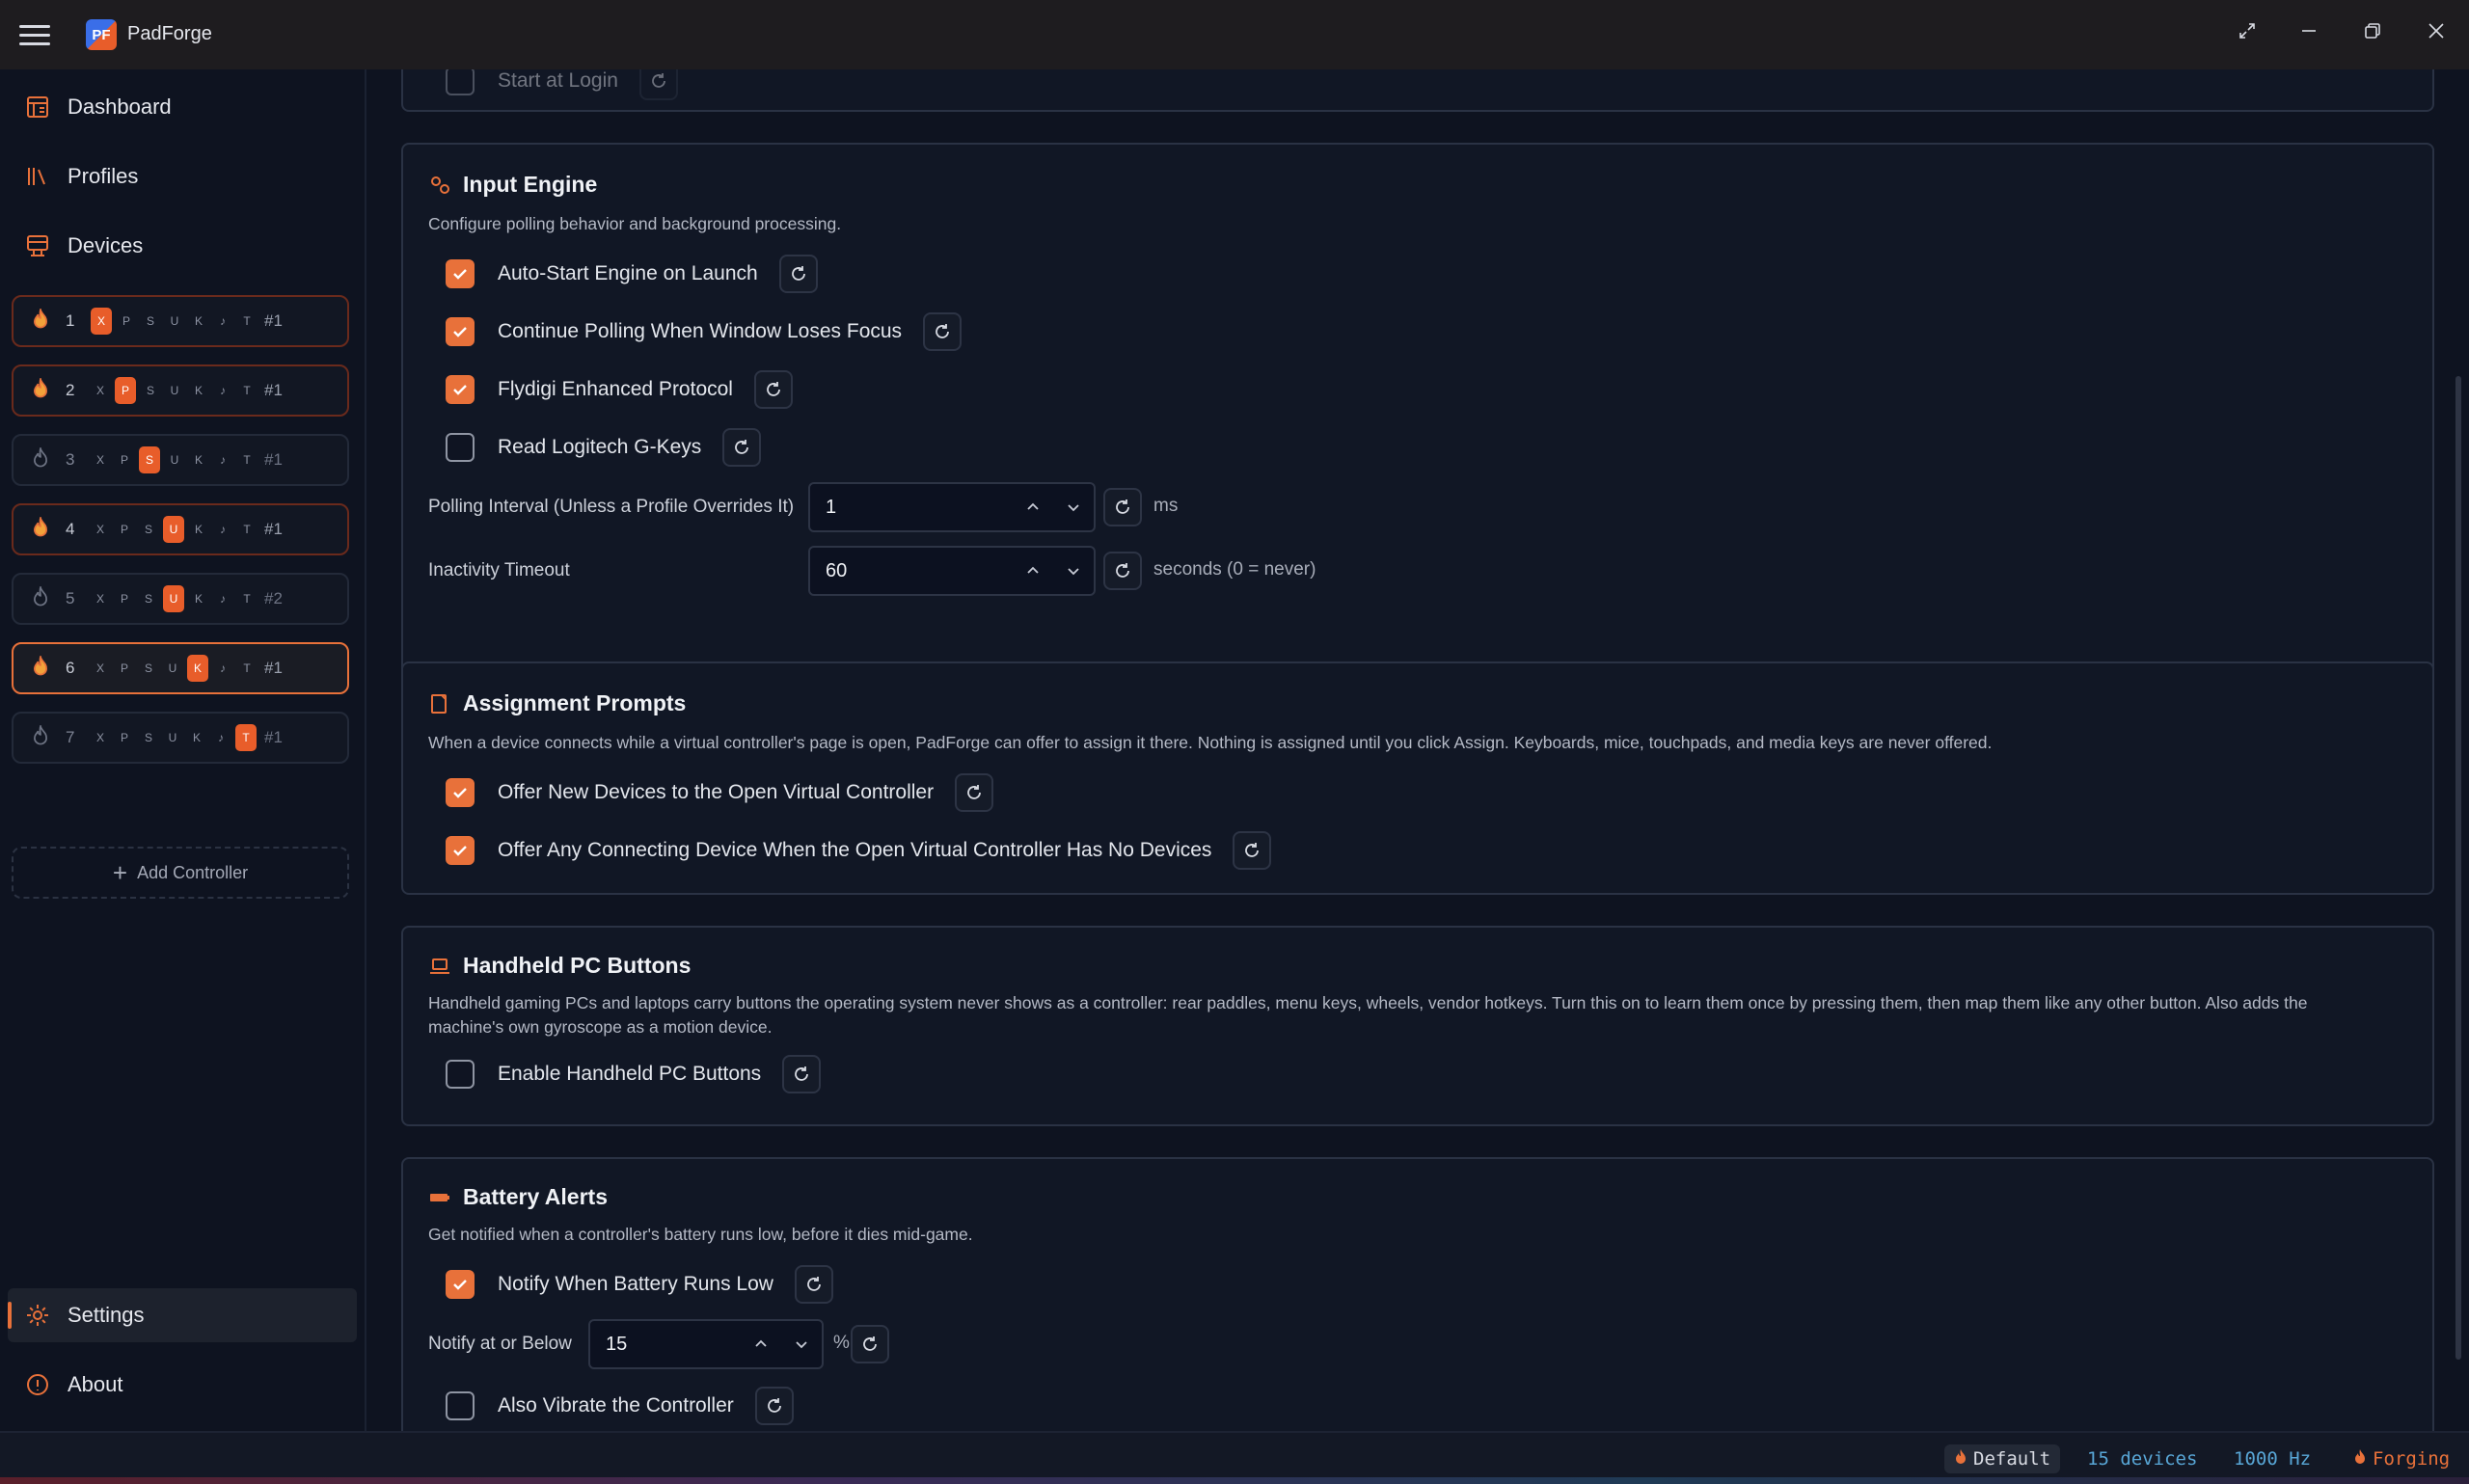 This screenshot has height=1484, width=2469. What do you see at coordinates (706, 1344) in the screenshot?
I see `threshold-input: 15` at bounding box center [706, 1344].